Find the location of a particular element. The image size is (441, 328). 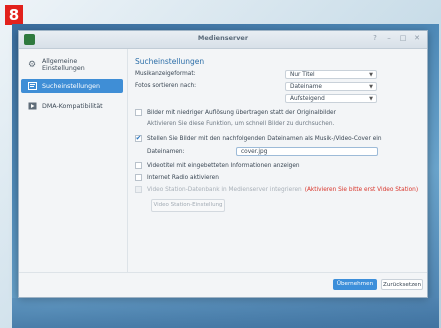

video-station-checkbox is located at coordinates (138, 189).